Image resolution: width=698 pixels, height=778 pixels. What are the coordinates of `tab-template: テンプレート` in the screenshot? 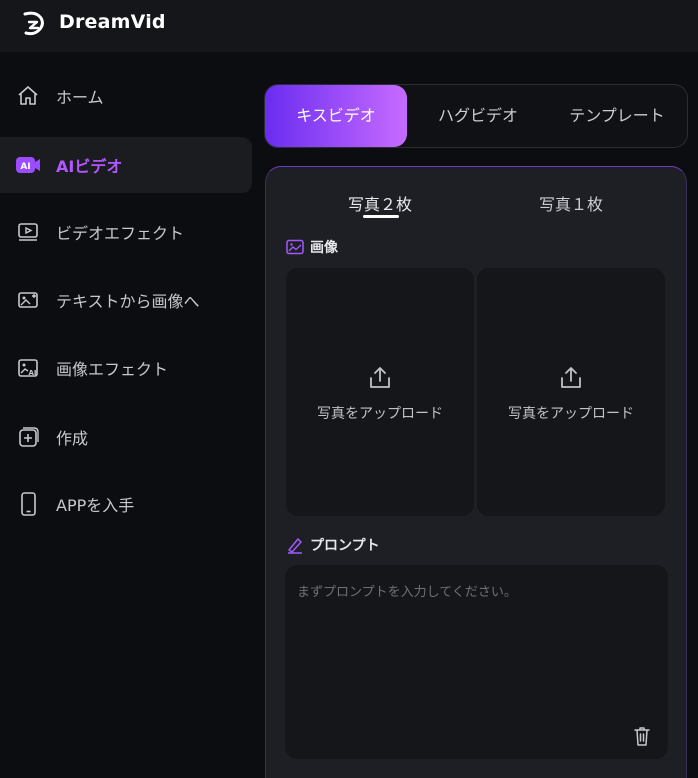 It's located at (617, 116).